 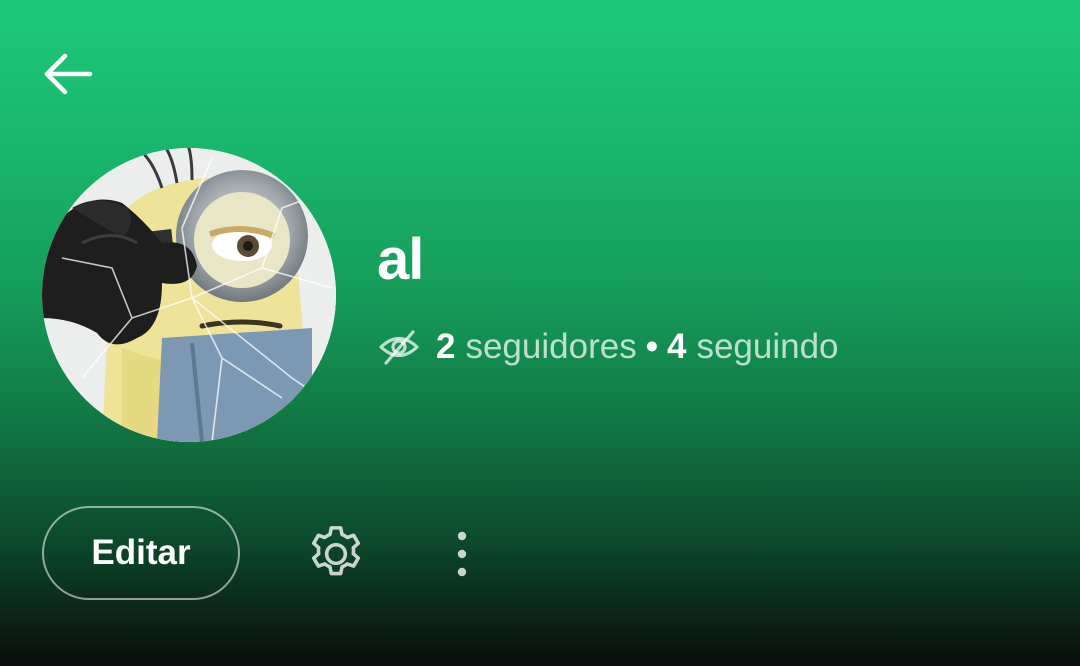 What do you see at coordinates (399, 347) in the screenshot?
I see `eye-off-icon` at bounding box center [399, 347].